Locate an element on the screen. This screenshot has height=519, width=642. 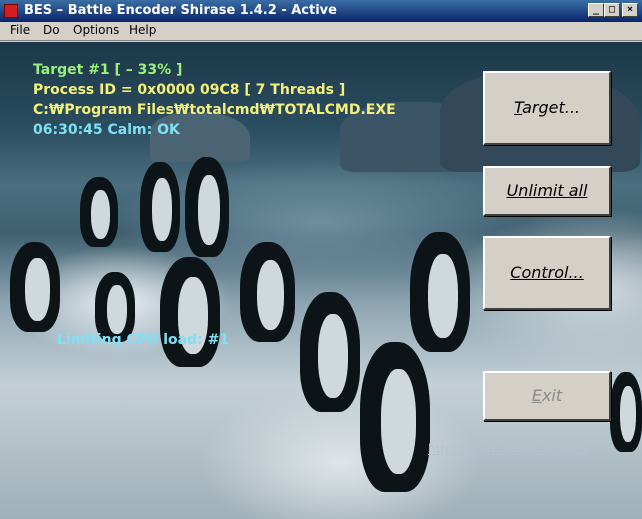
target-path-text: C:₩Program Files₩totalcmd₩TOTALCMD.EXE is located at coordinates (214, 110).